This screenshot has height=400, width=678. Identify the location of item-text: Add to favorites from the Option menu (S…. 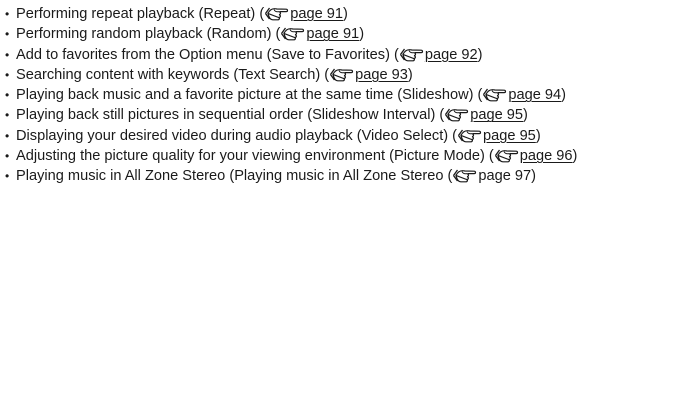
(207, 54).